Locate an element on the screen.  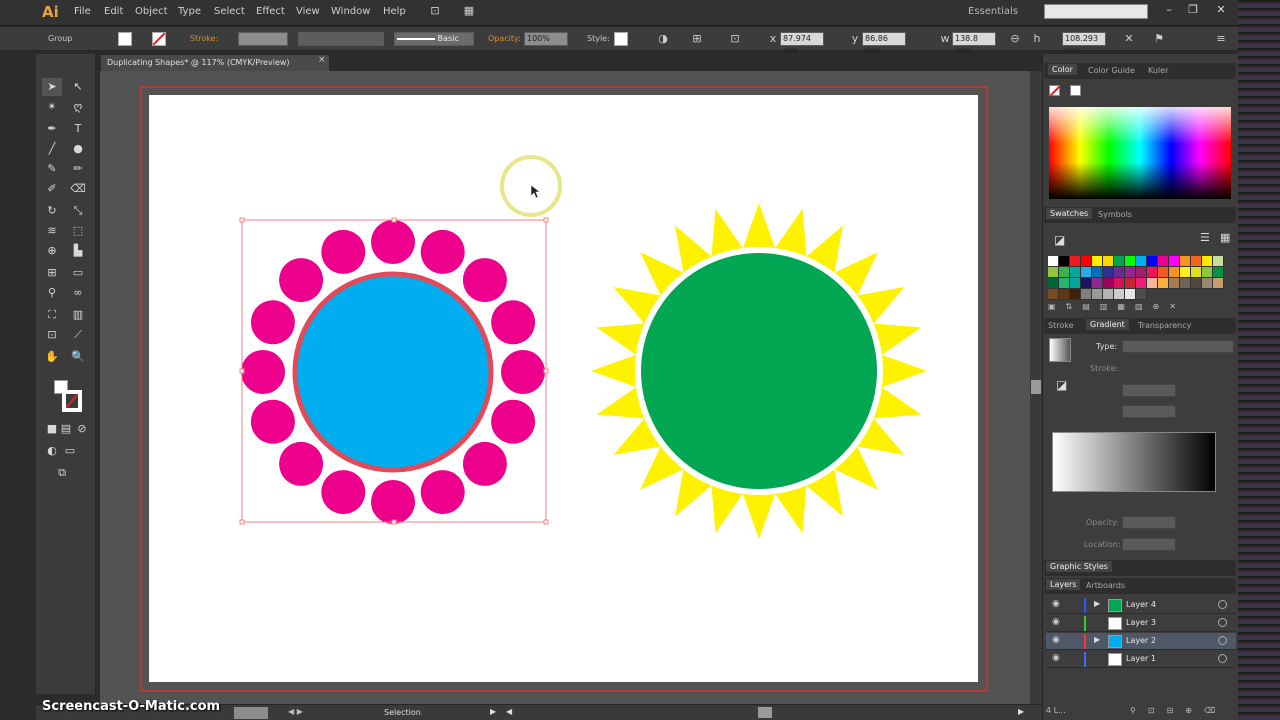
lasso-tool-icon: ღ is located at coordinates (78, 107).